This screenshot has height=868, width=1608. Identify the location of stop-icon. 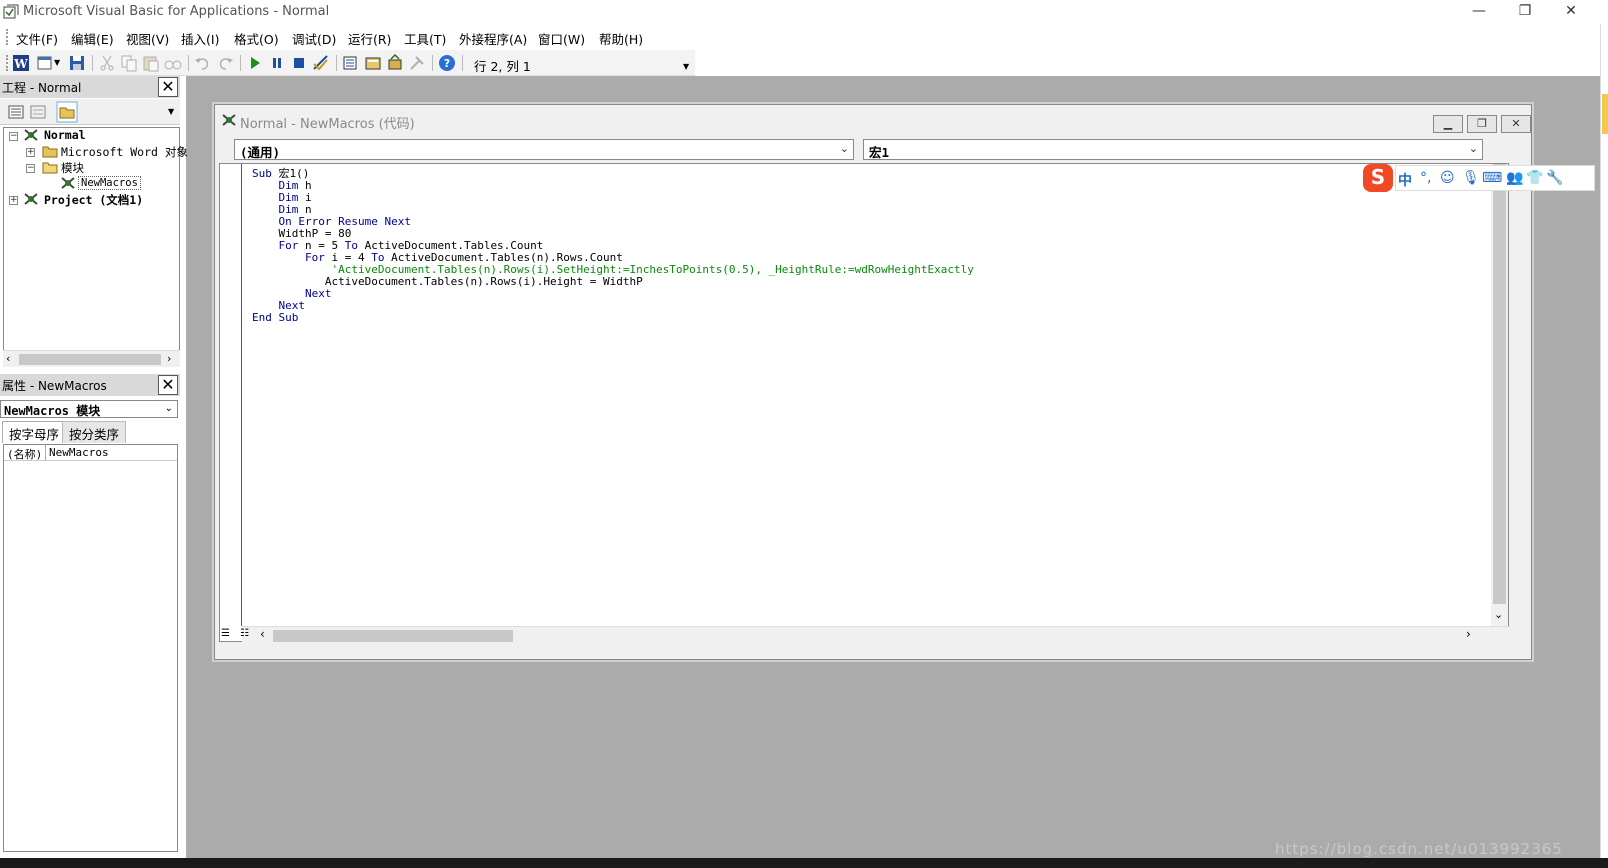
(299, 63).